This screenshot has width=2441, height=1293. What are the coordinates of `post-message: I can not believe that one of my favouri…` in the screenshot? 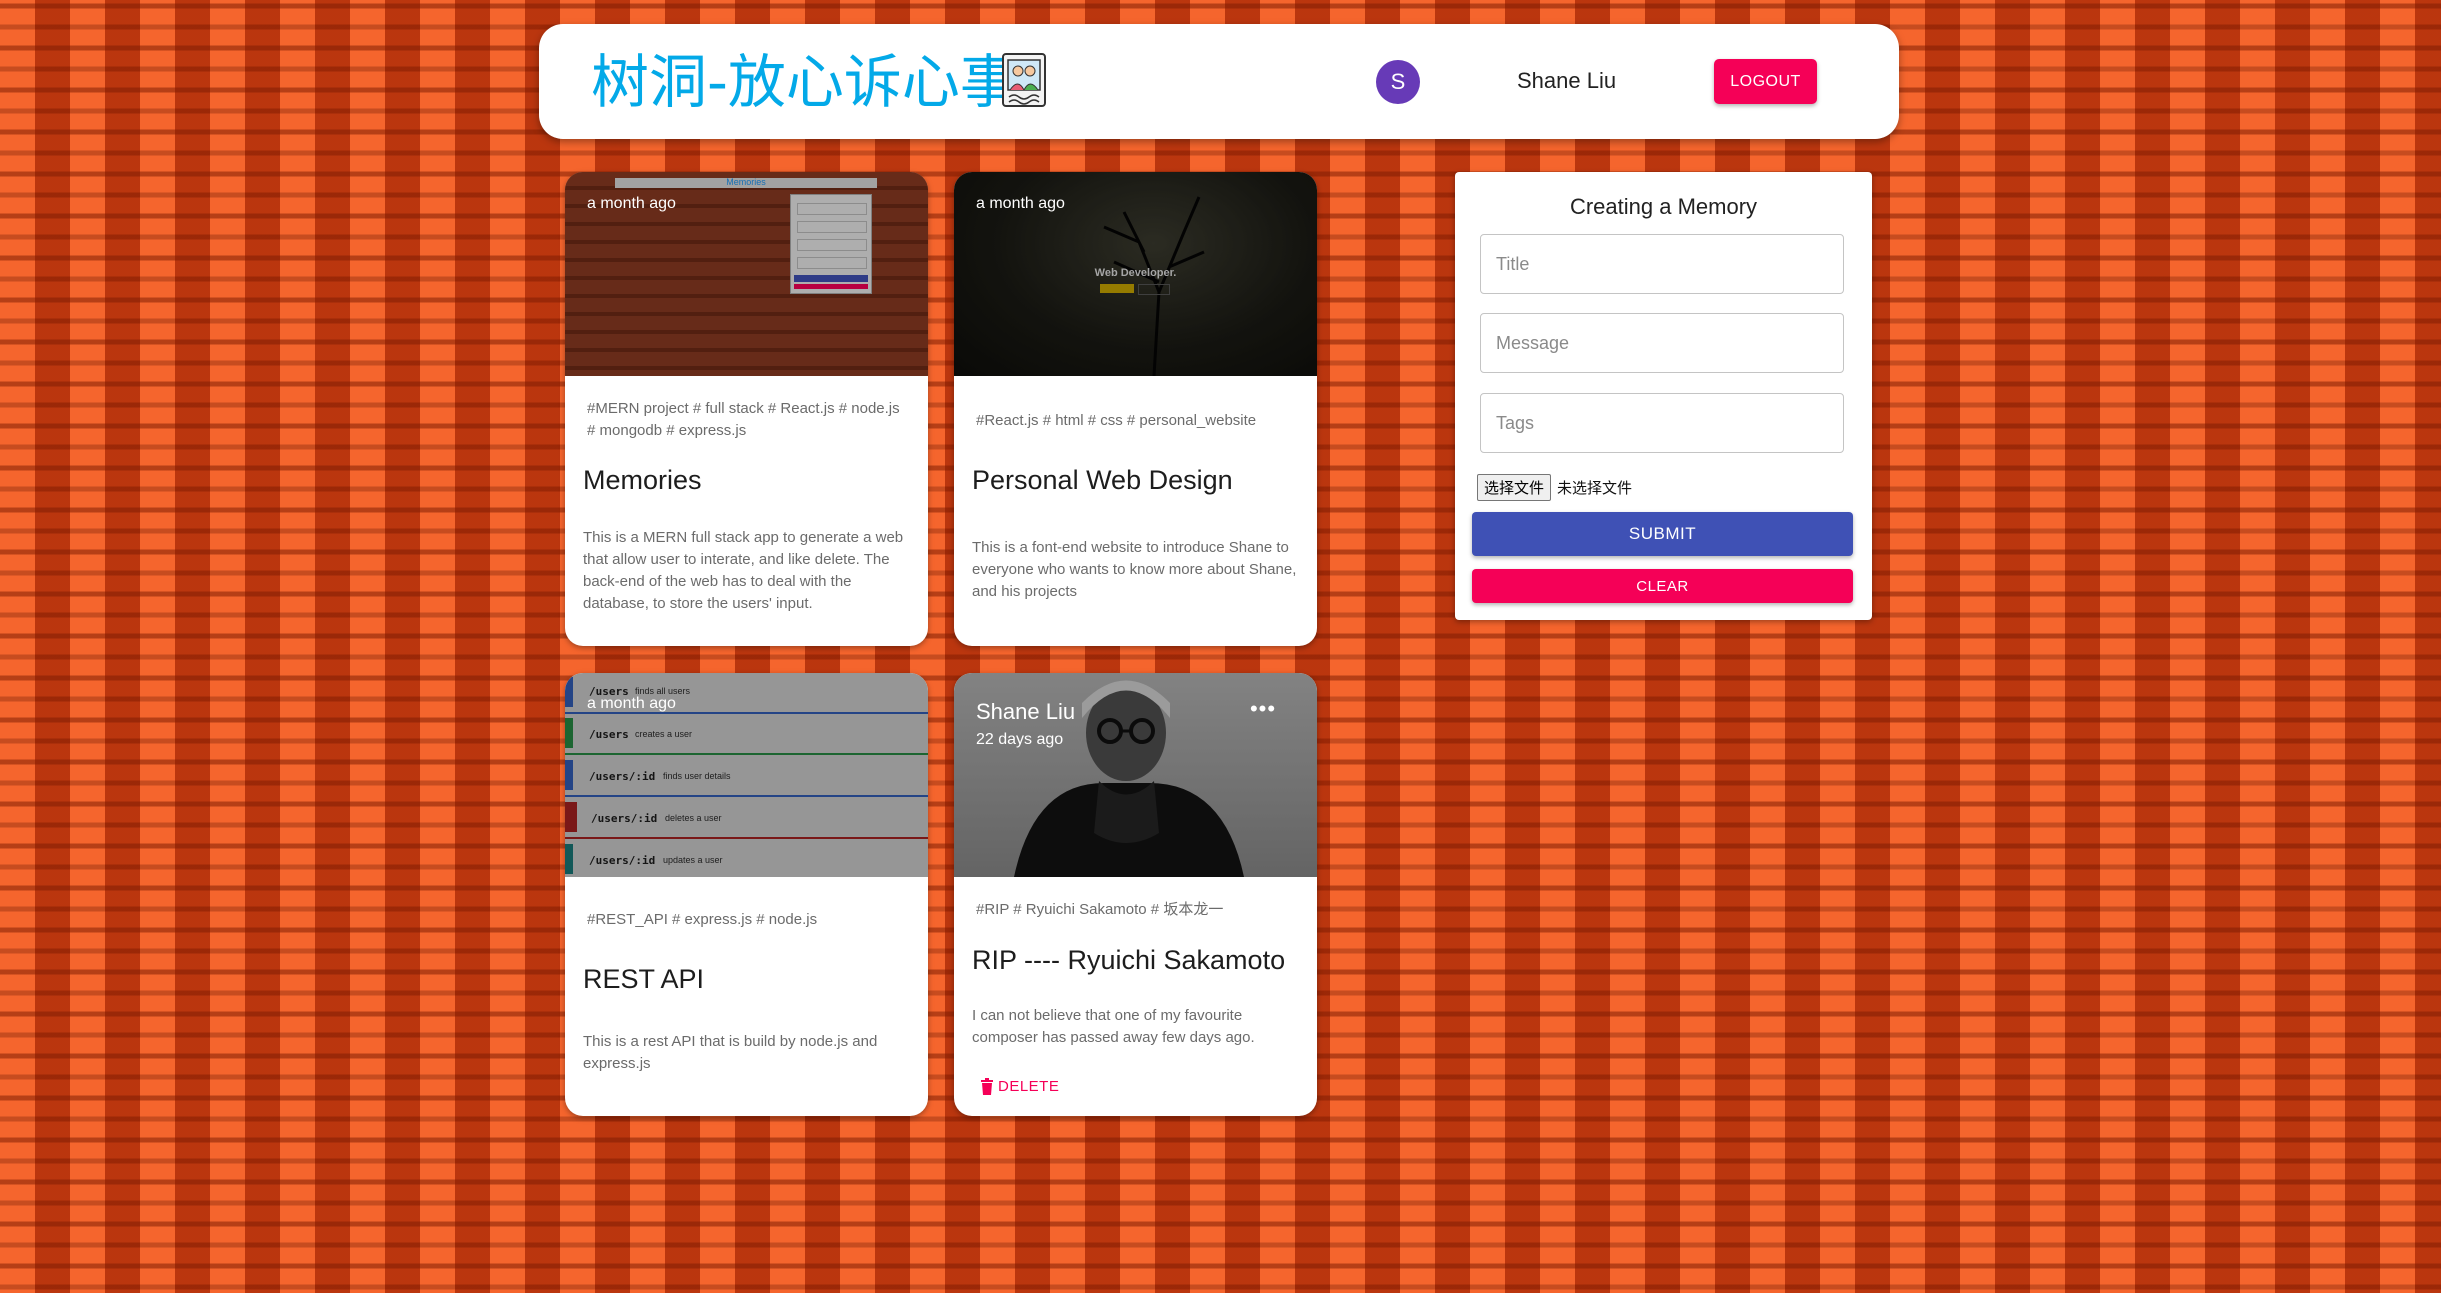 It's located at (1113, 1026).